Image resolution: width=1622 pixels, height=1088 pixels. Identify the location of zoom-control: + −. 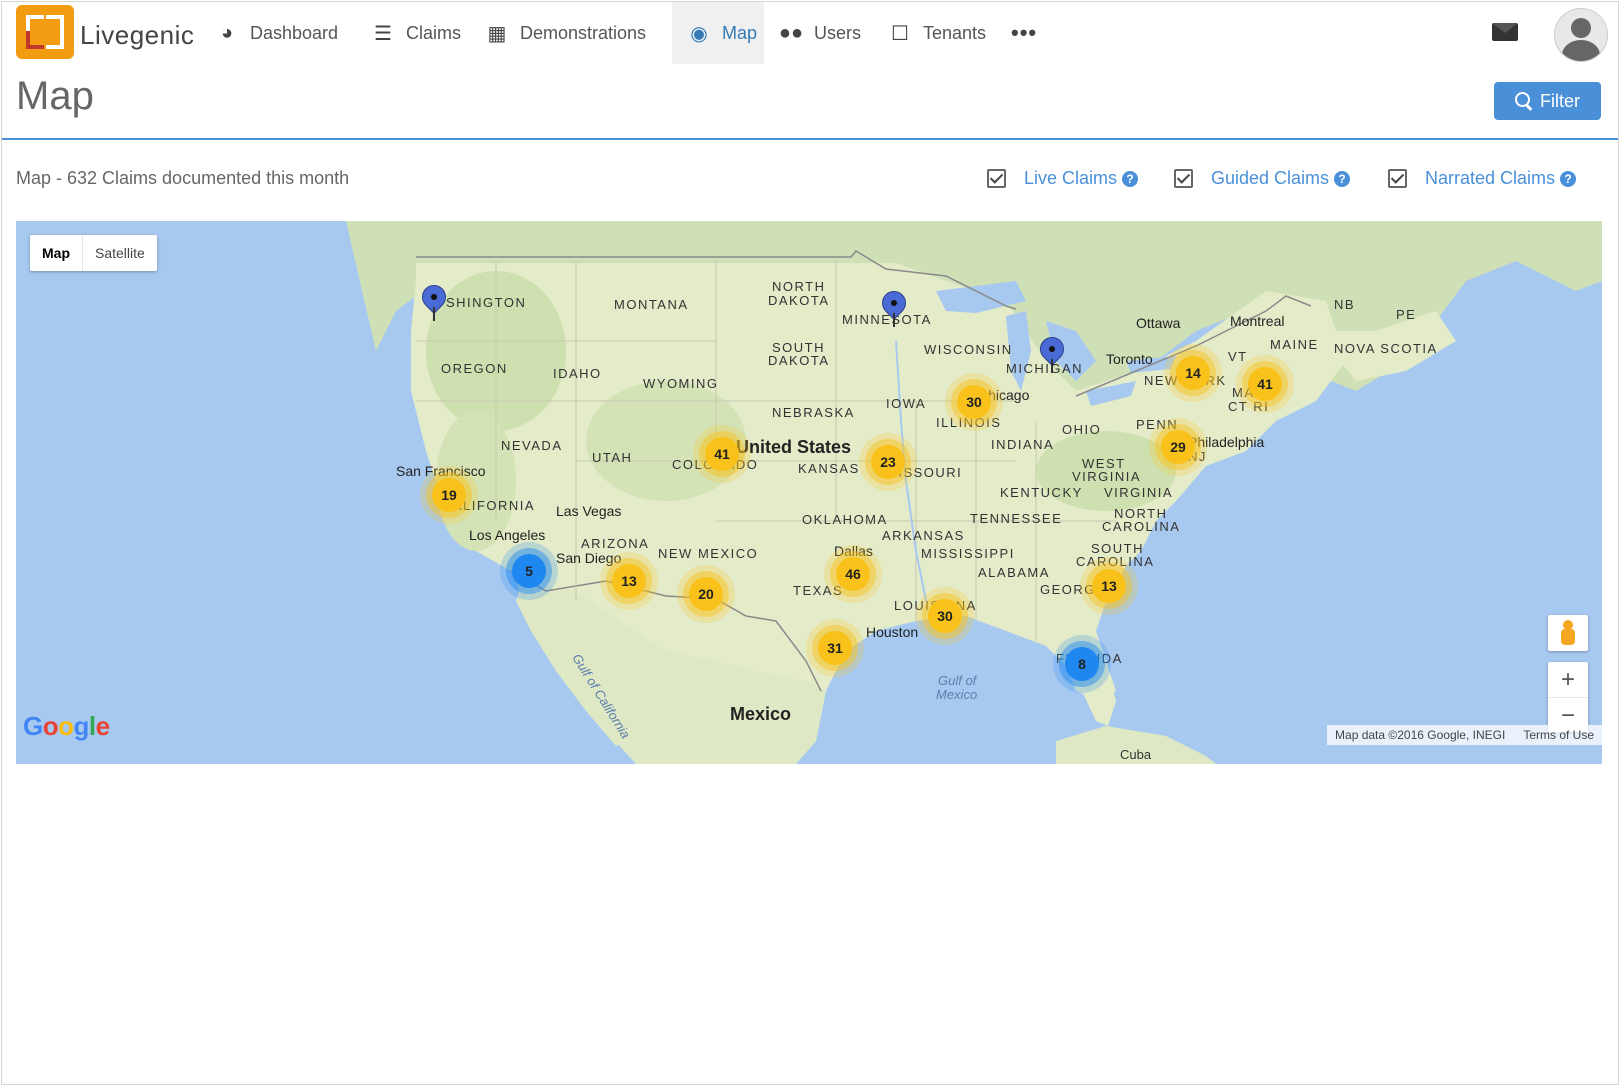
(1568, 697).